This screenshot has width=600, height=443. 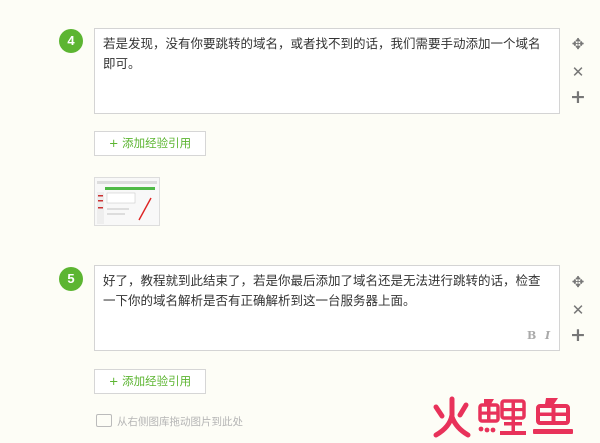 I want to click on image-drop-hint: 从右侧图库拖动图片到此处, so click(x=169, y=422).